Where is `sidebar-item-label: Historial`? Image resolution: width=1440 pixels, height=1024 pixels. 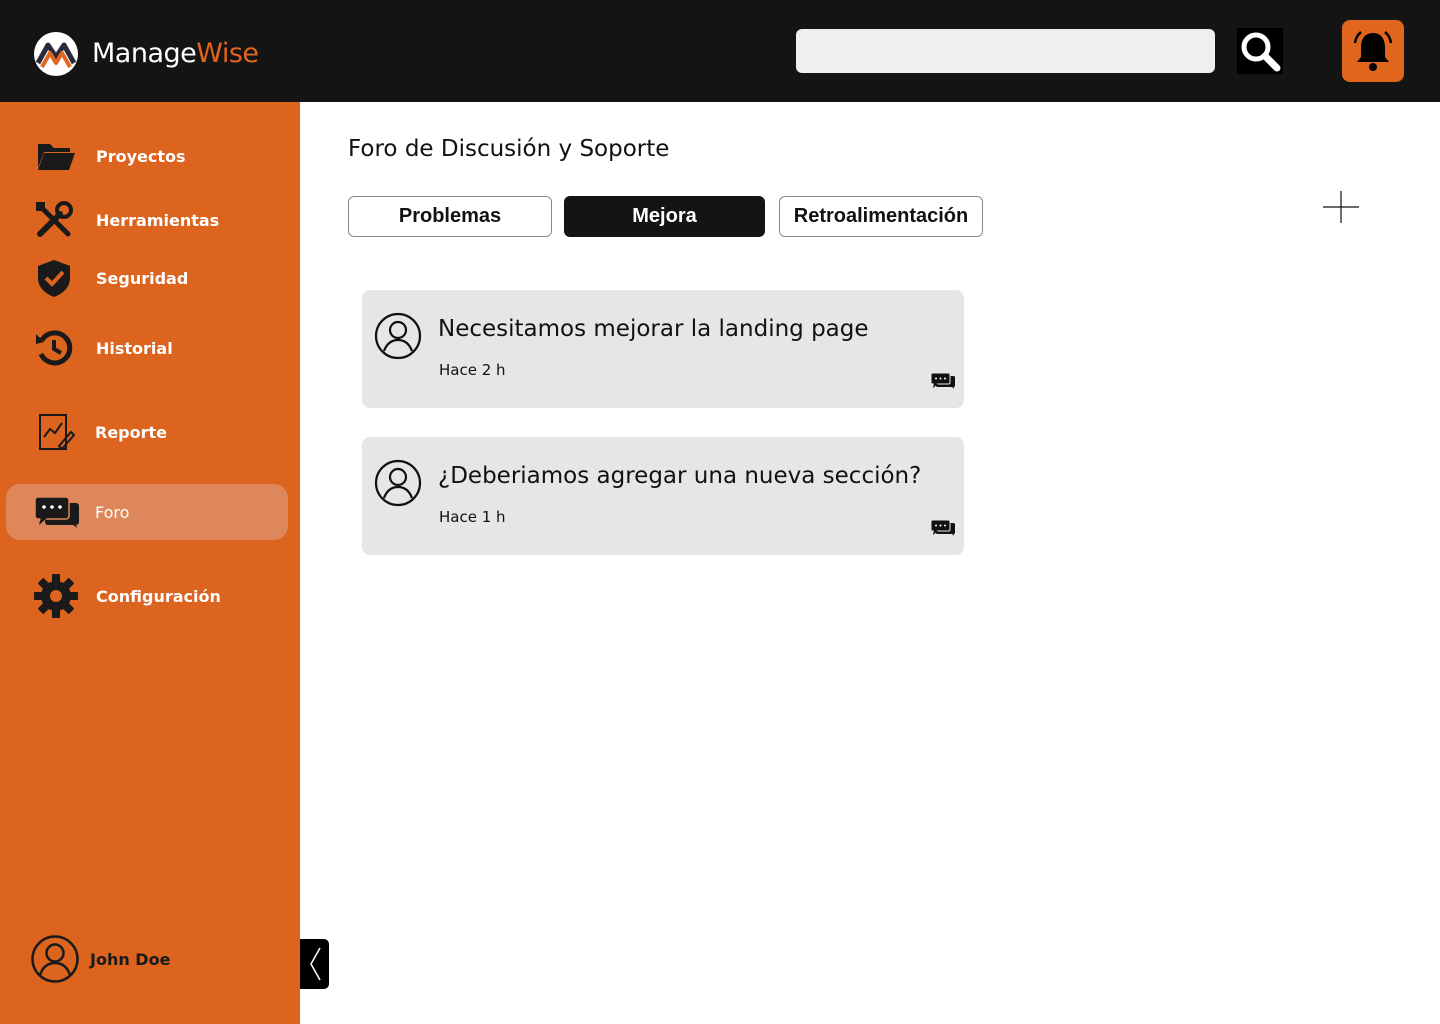
sidebar-item-label: Historial is located at coordinates (134, 348).